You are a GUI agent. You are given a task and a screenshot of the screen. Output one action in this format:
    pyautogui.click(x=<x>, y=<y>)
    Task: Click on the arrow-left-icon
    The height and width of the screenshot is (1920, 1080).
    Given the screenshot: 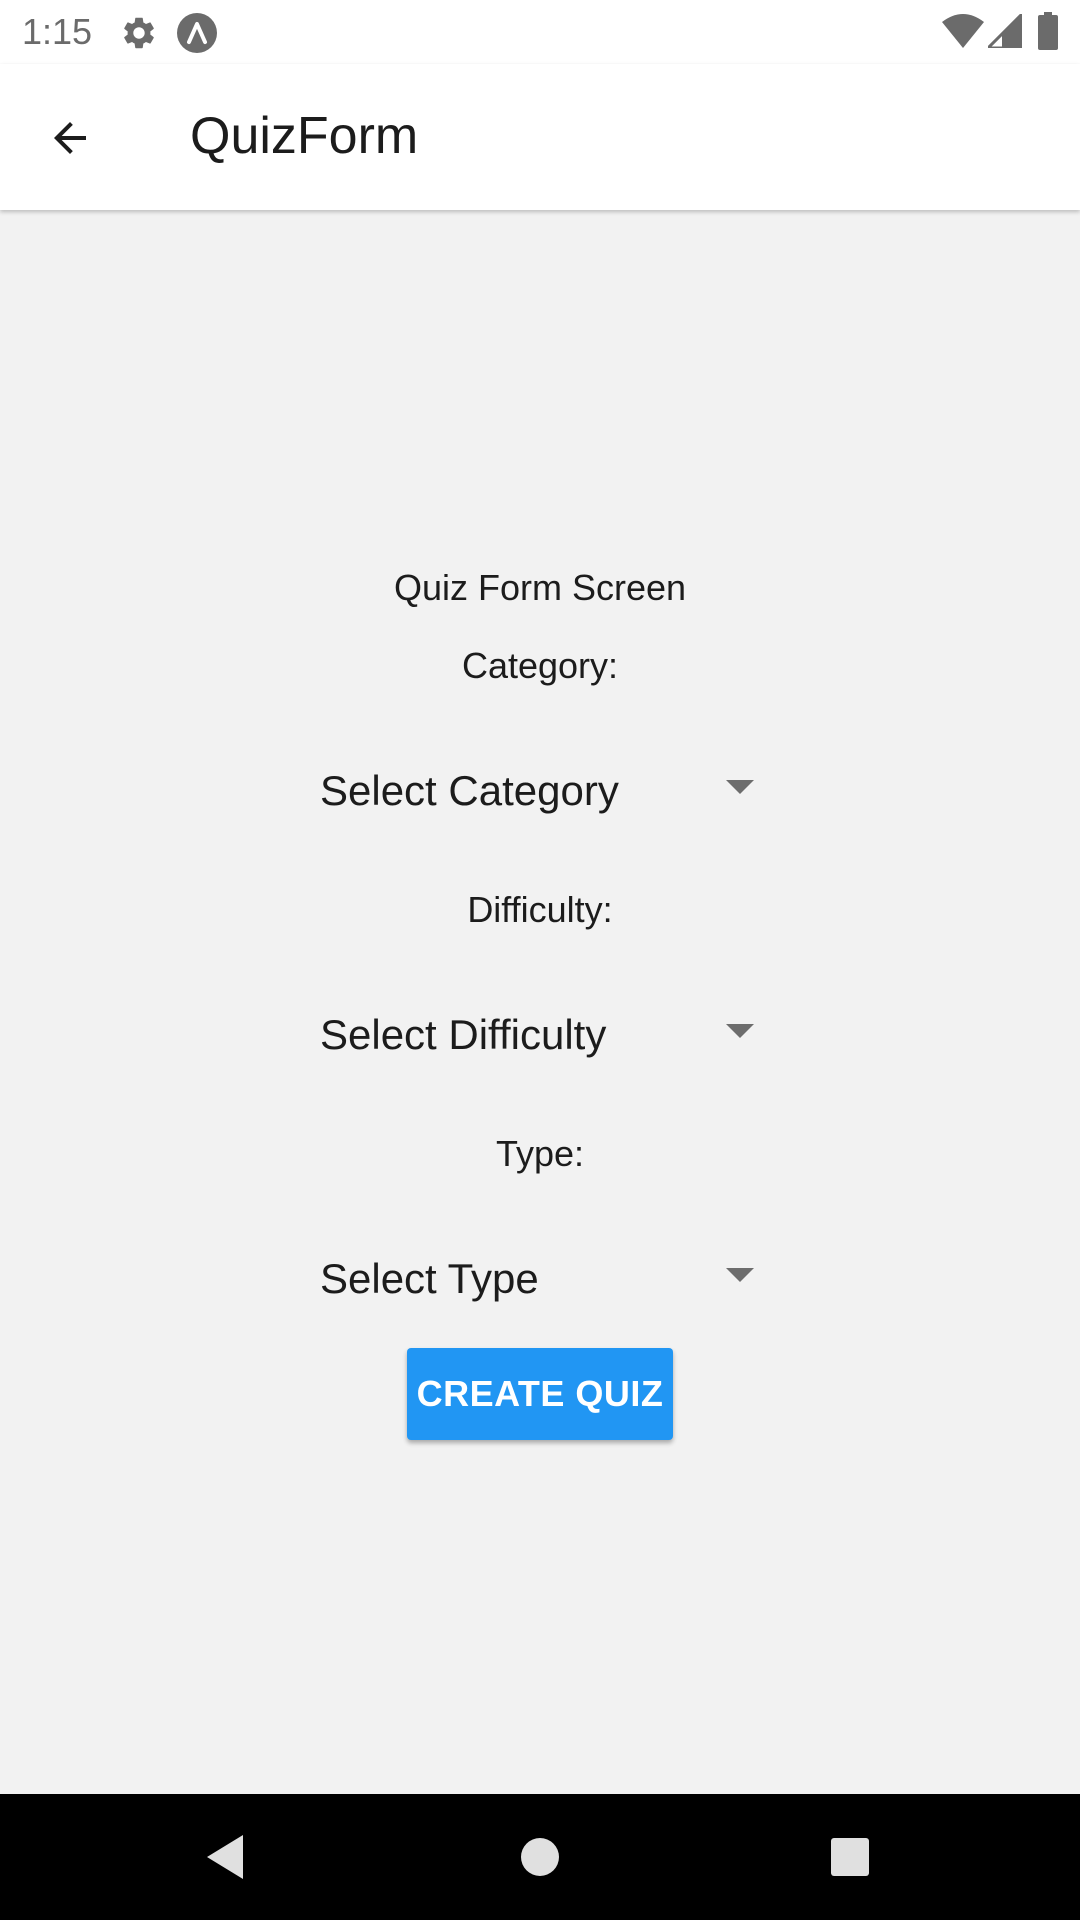 What is the action you would take?
    pyautogui.click(x=70, y=138)
    